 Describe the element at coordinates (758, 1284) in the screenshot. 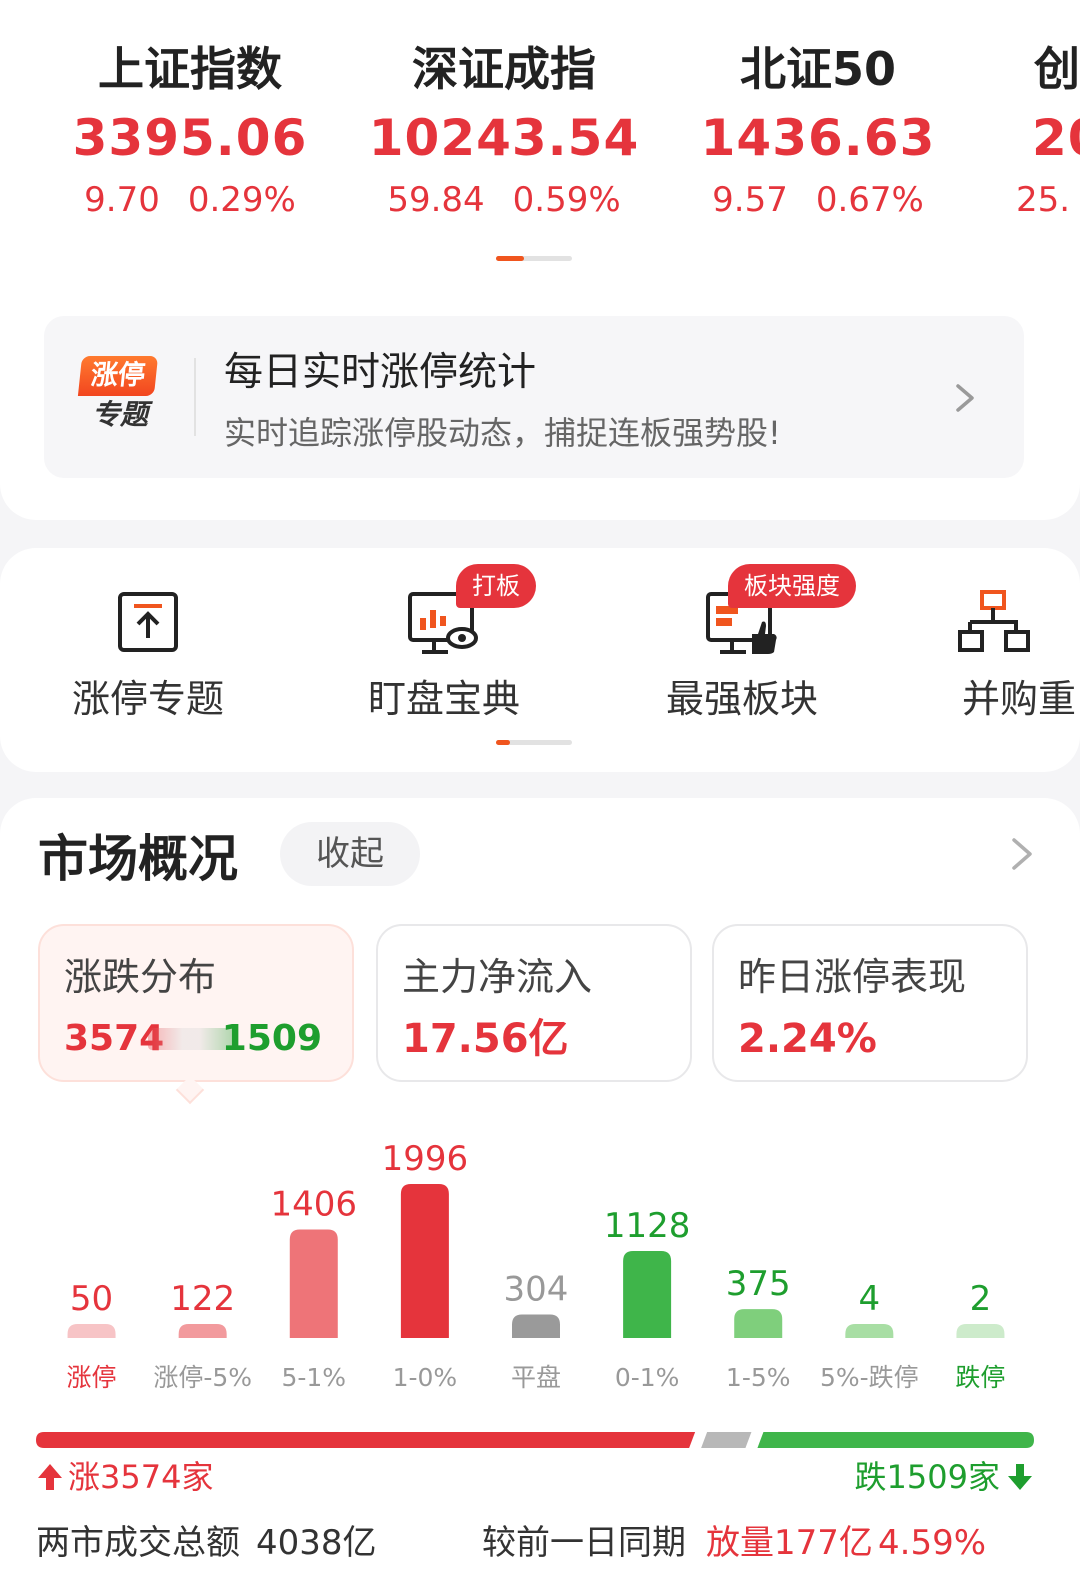

I see `chart-value-label: 375` at that location.